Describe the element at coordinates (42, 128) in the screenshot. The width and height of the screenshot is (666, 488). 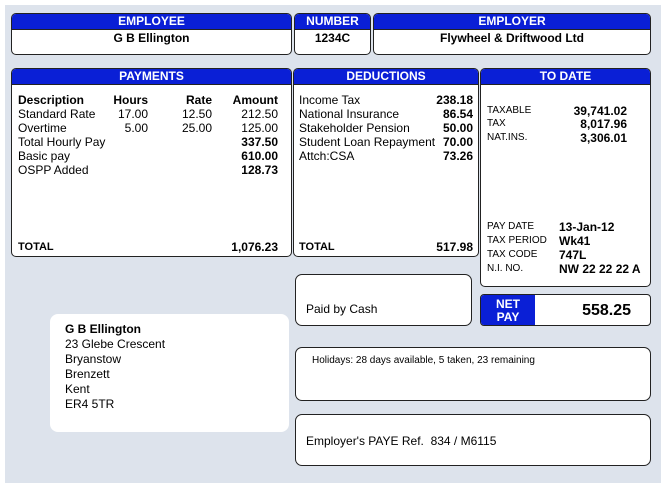
I see `payment-description: Overtime` at that location.